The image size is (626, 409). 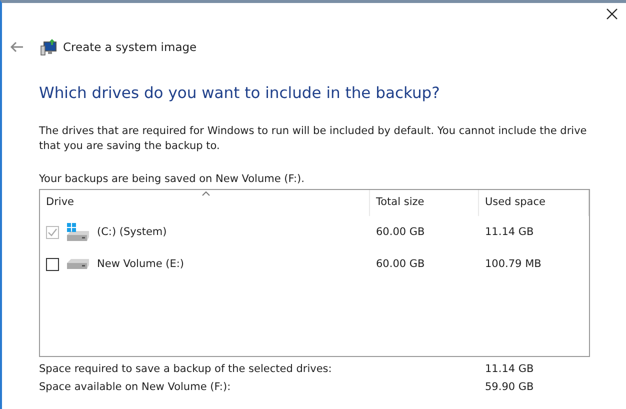 I want to click on table-cell-text: 11.14 GB, so click(x=509, y=232).